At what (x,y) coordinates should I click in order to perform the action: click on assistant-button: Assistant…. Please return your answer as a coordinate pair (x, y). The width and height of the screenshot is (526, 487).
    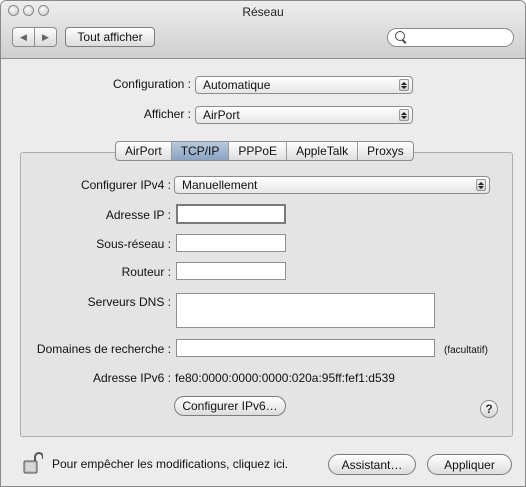
    Looking at the image, I should click on (372, 464).